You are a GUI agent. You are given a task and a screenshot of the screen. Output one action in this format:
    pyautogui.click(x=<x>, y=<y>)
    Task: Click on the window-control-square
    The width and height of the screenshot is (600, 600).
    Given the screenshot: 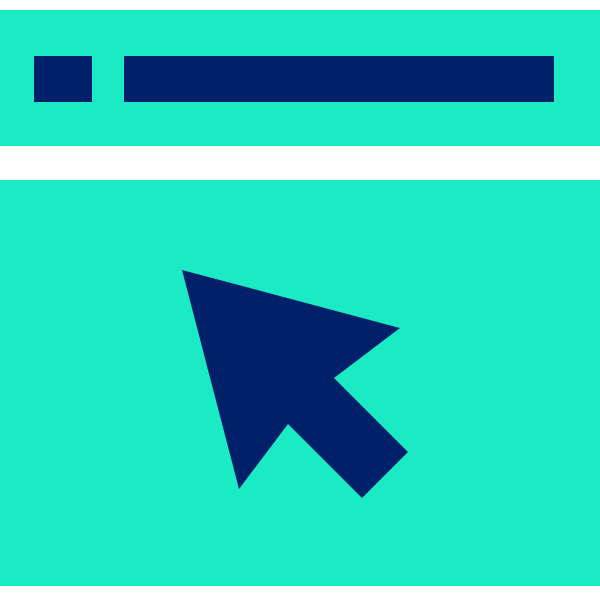 What is the action you would take?
    pyautogui.click(x=63, y=79)
    